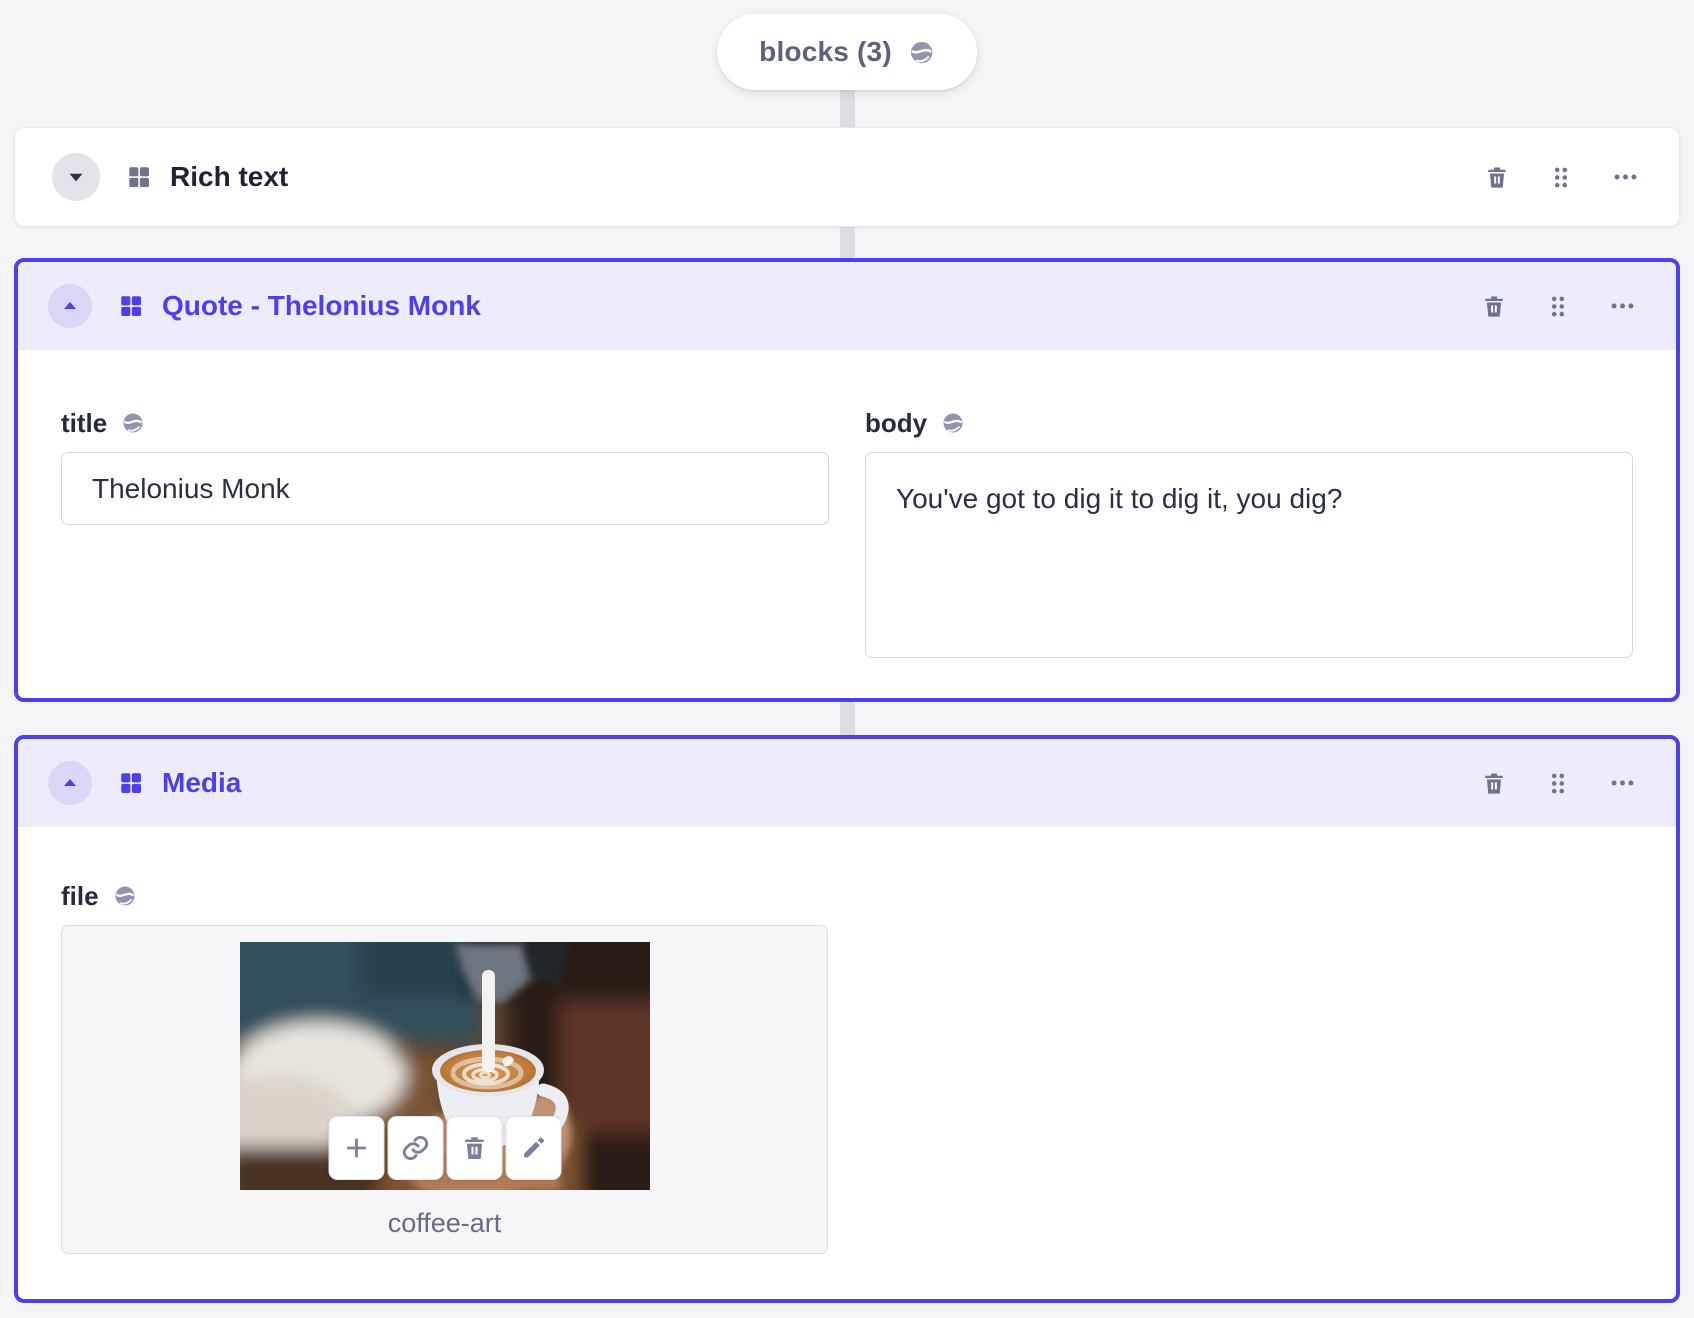 This screenshot has width=1694, height=1318. I want to click on chevron-down-icon, so click(76, 177).